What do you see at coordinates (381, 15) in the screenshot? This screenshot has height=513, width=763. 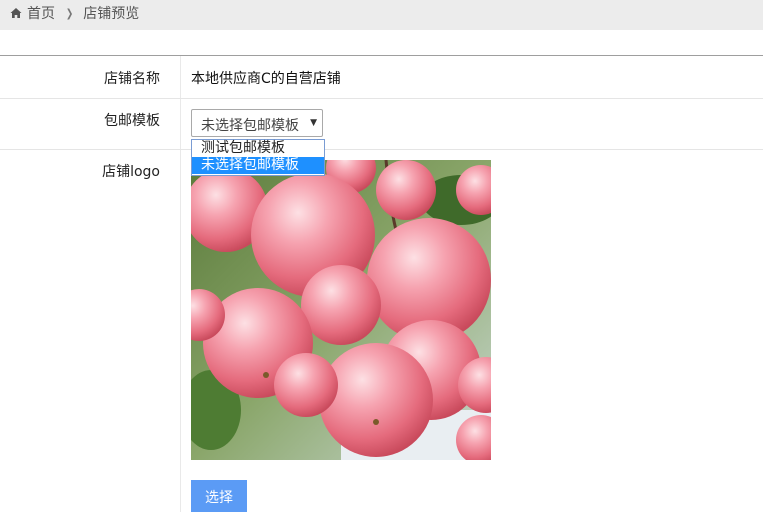 I see `top-bar: 首页 ❯ 店铺预览` at bounding box center [381, 15].